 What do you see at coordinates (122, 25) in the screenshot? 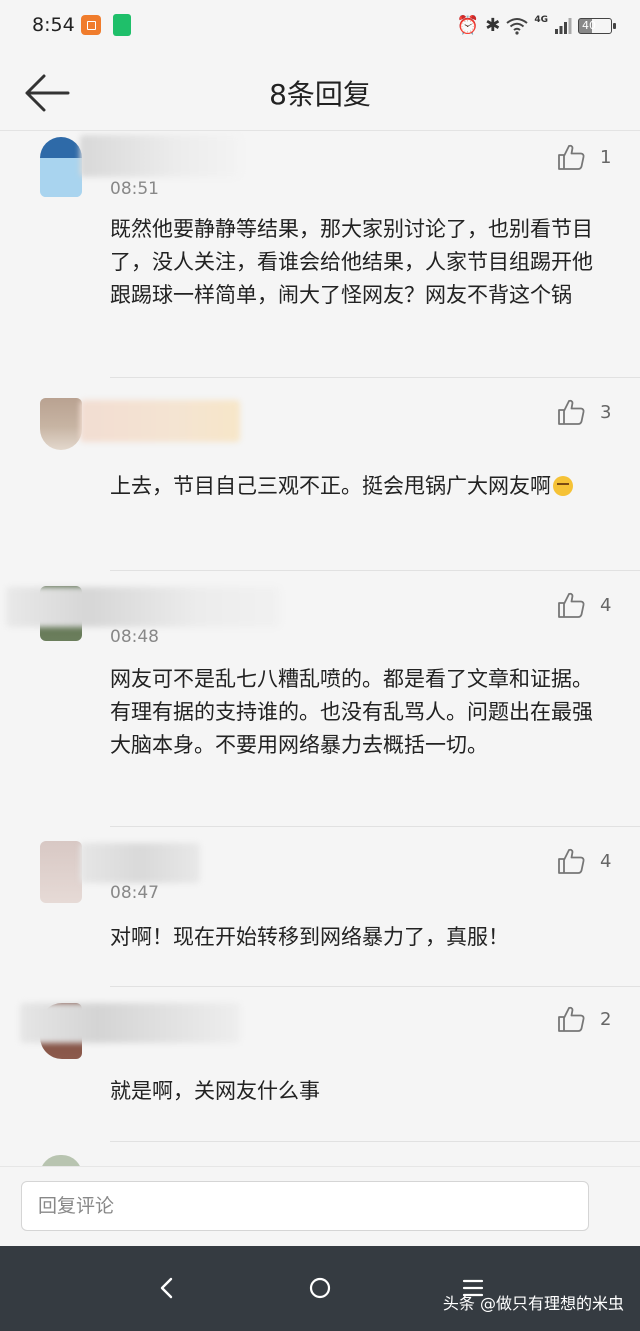
I see `notification-message-icon` at bounding box center [122, 25].